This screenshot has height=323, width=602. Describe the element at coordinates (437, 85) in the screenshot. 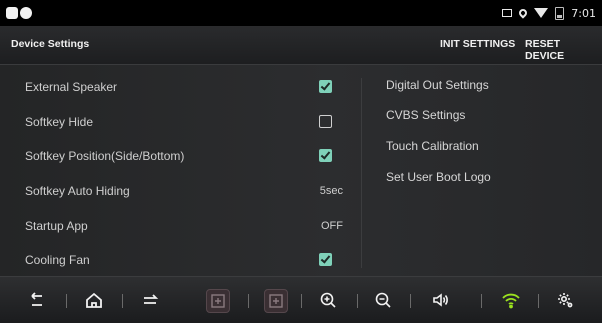

I see `digital-out-settings-link: Digital Out Settings` at that location.